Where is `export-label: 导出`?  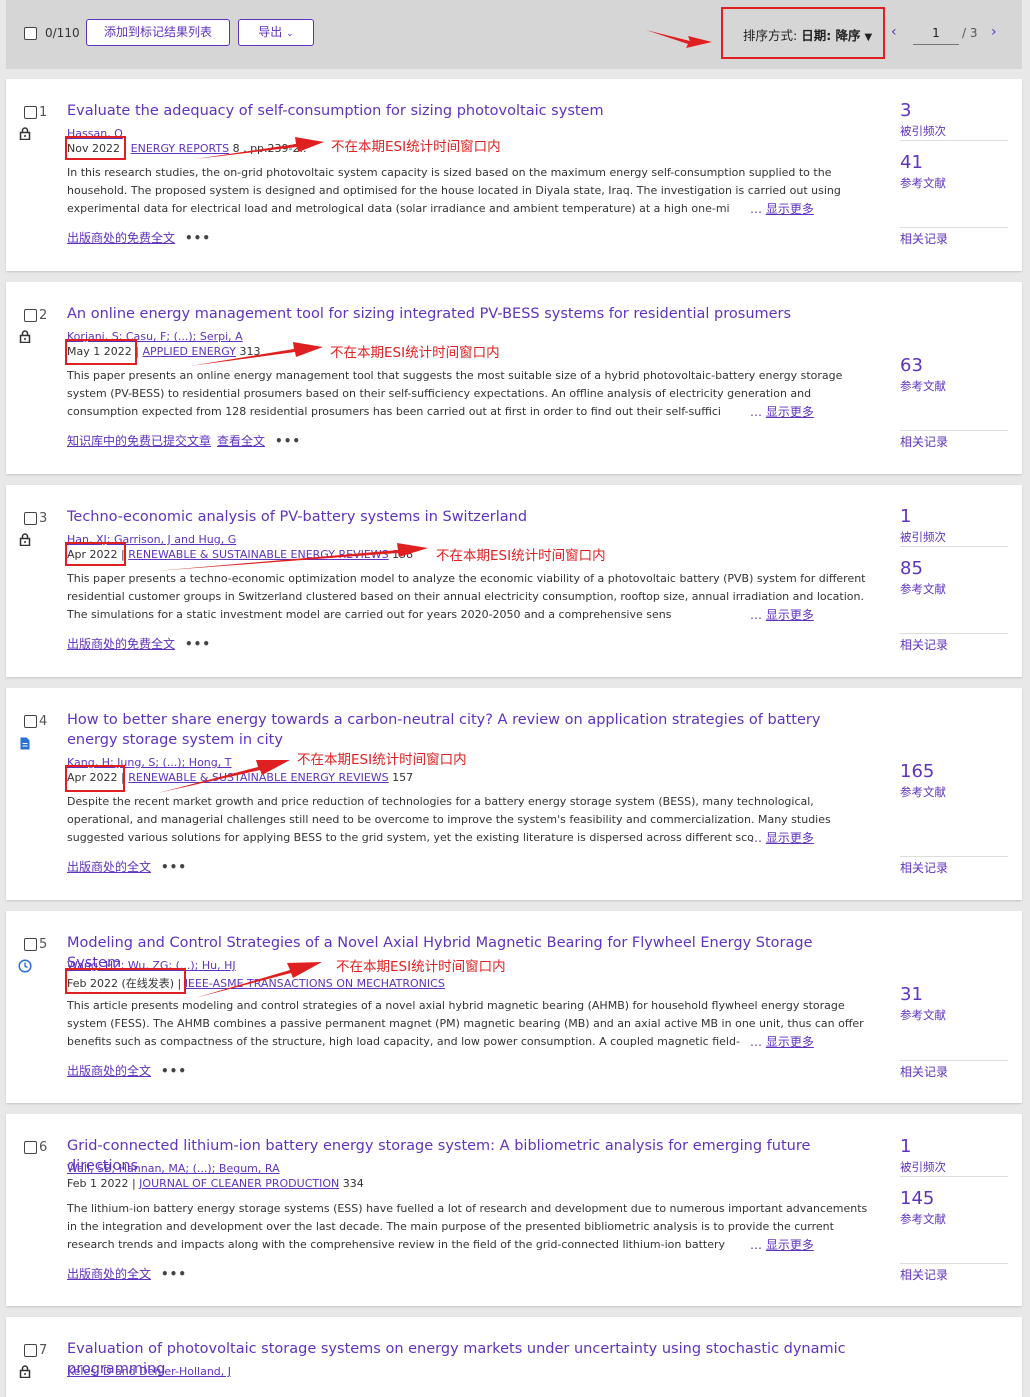
export-label: 导出 is located at coordinates (270, 32).